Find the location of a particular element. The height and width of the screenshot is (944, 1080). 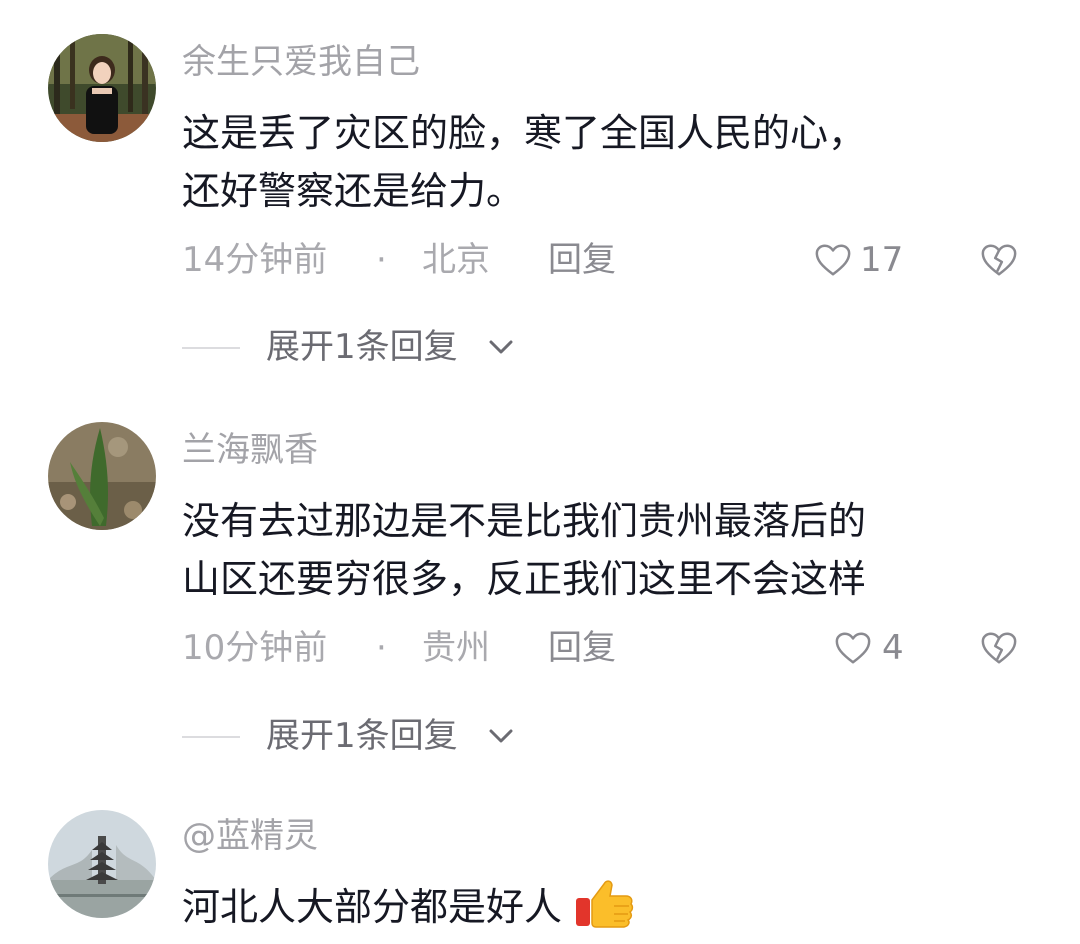

comment-text: 河北人大部分都是好人 is located at coordinates (607, 906).